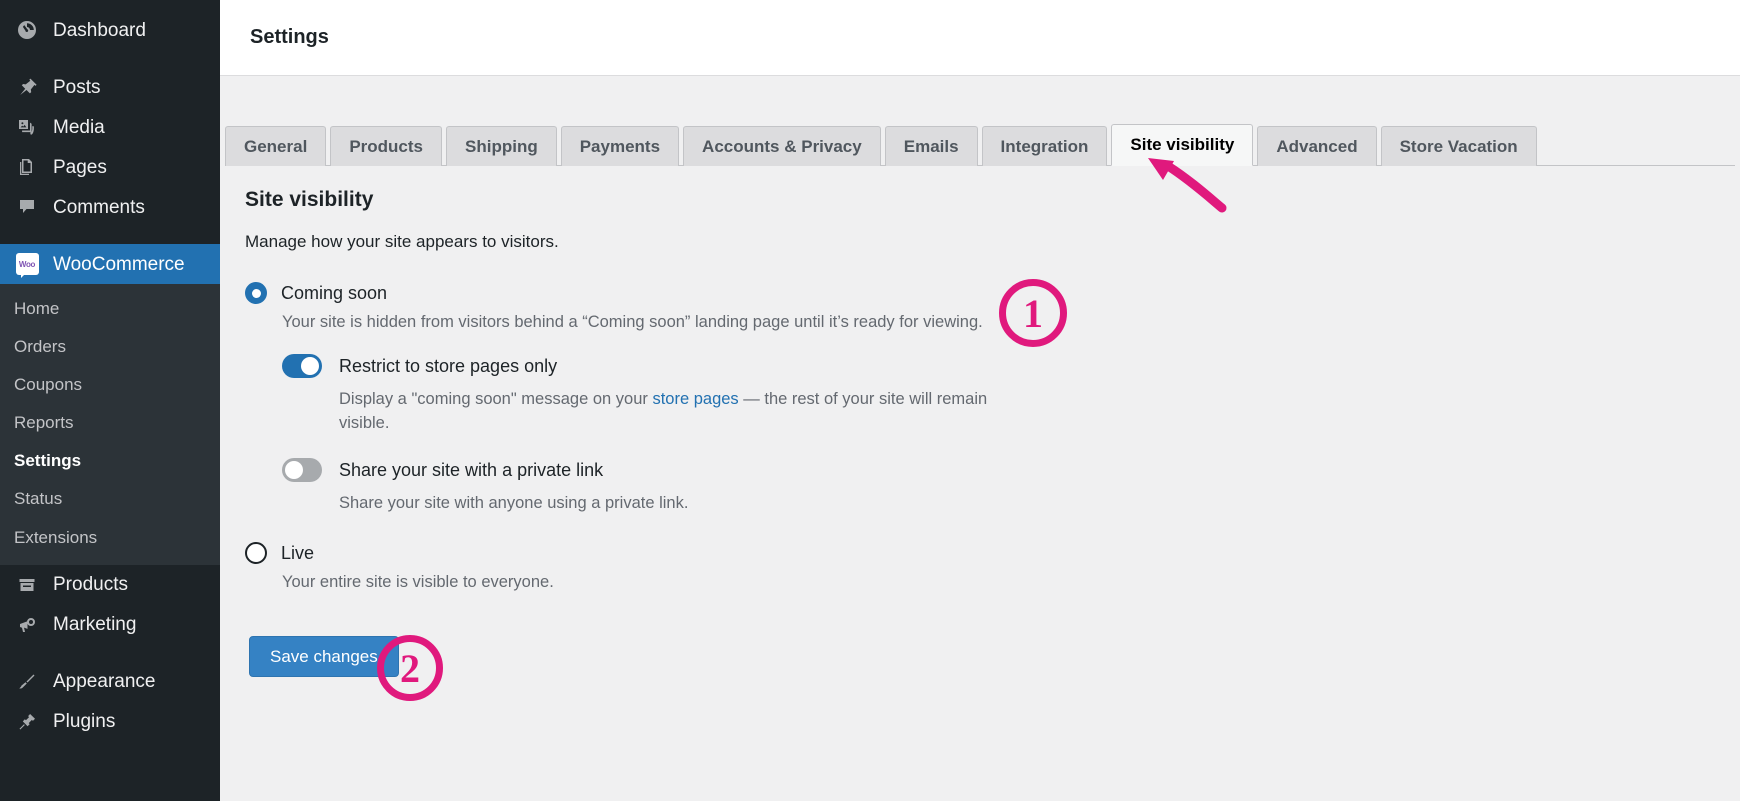  Describe the element at coordinates (782, 146) in the screenshot. I see `tab-accounts-privacy: Accounts & Privacy` at that location.